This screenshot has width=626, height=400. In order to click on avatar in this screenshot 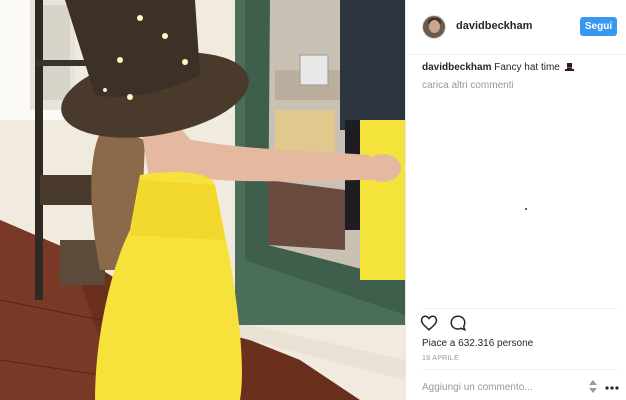, I will do `click(434, 27)`.